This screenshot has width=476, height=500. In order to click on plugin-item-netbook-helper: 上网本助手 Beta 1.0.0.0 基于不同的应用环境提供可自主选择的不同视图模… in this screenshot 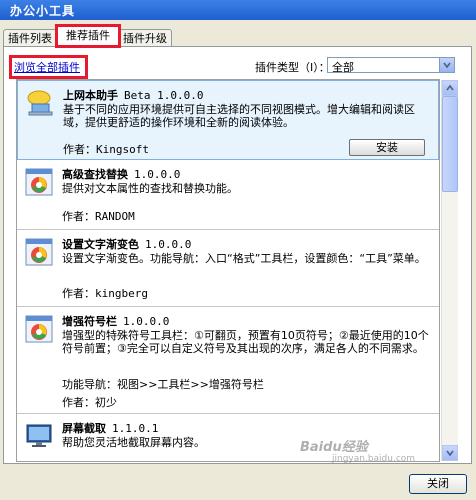, I will do `click(228, 120)`.